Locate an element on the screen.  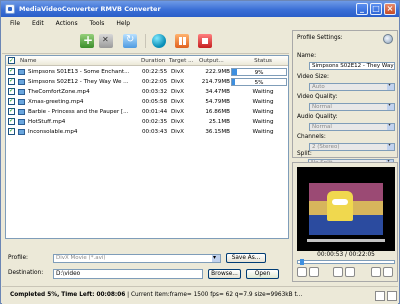
close-icon: × is located at coordinates (390, 9).